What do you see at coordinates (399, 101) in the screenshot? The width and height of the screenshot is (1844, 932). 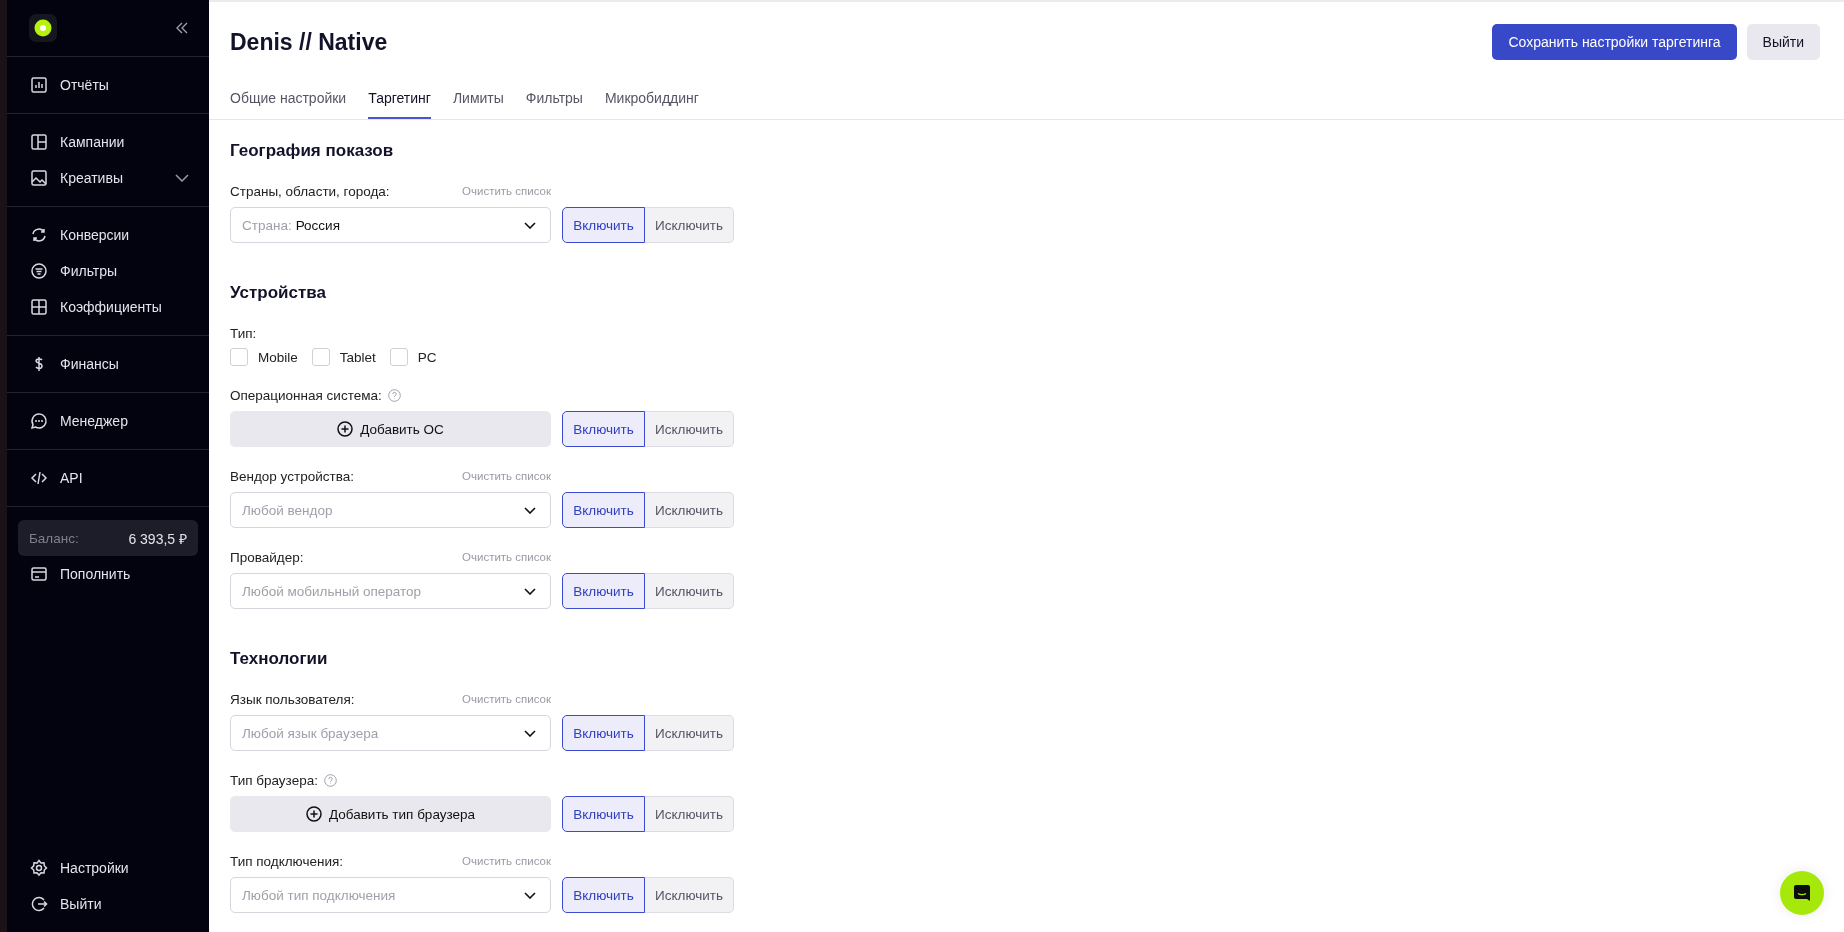 I see `tab: Таргетинг` at bounding box center [399, 101].